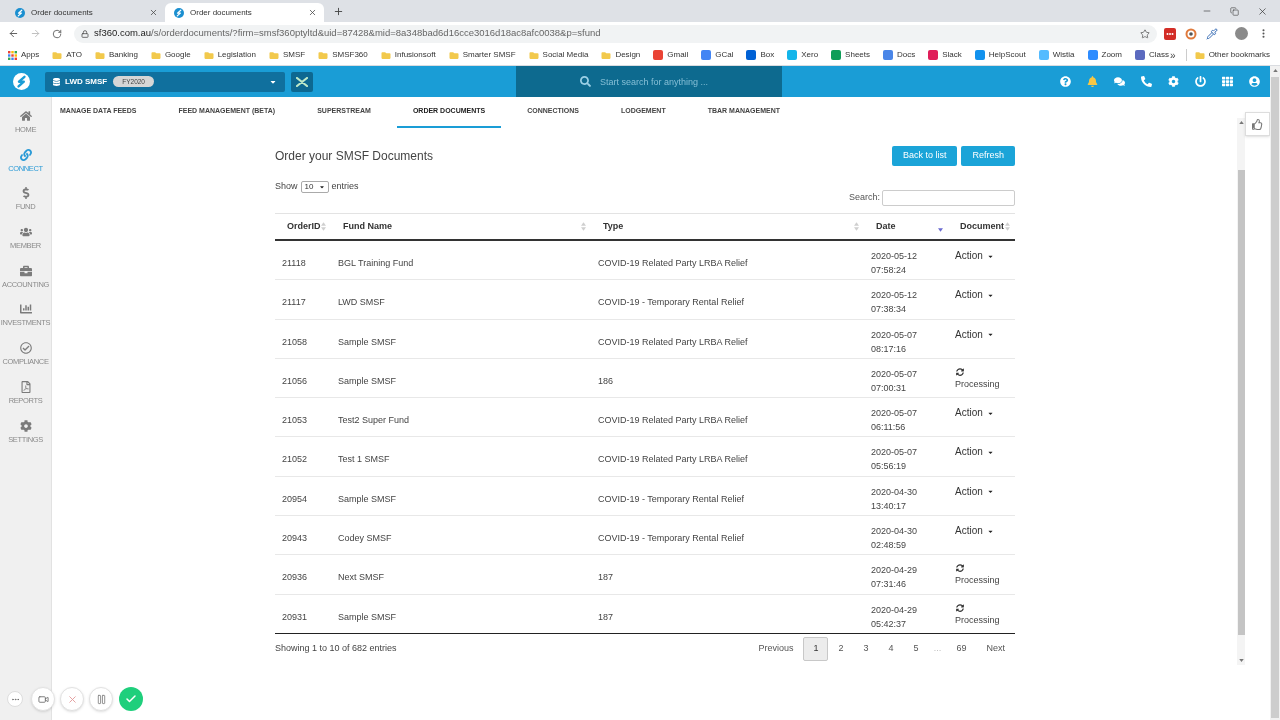  What do you see at coordinates (891, 648) in the screenshot?
I see `page-button: 4` at bounding box center [891, 648].